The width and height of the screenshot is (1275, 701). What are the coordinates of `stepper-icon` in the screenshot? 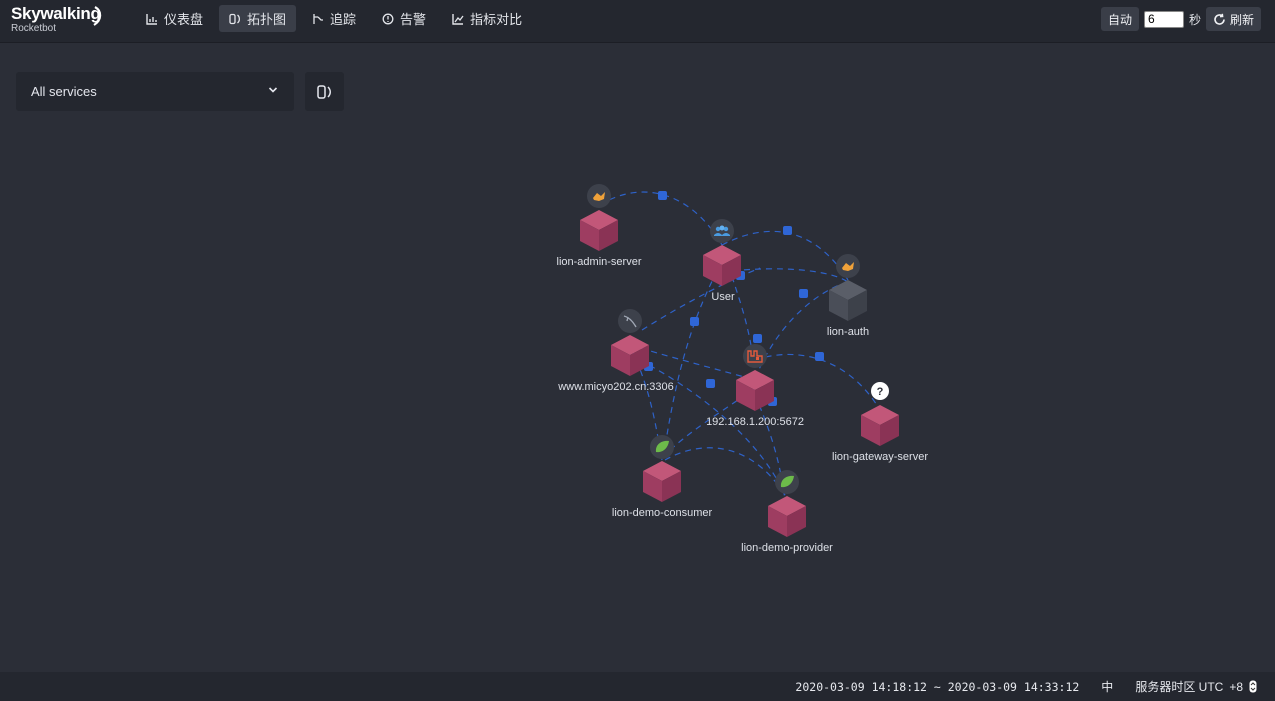 It's located at (1253, 686).